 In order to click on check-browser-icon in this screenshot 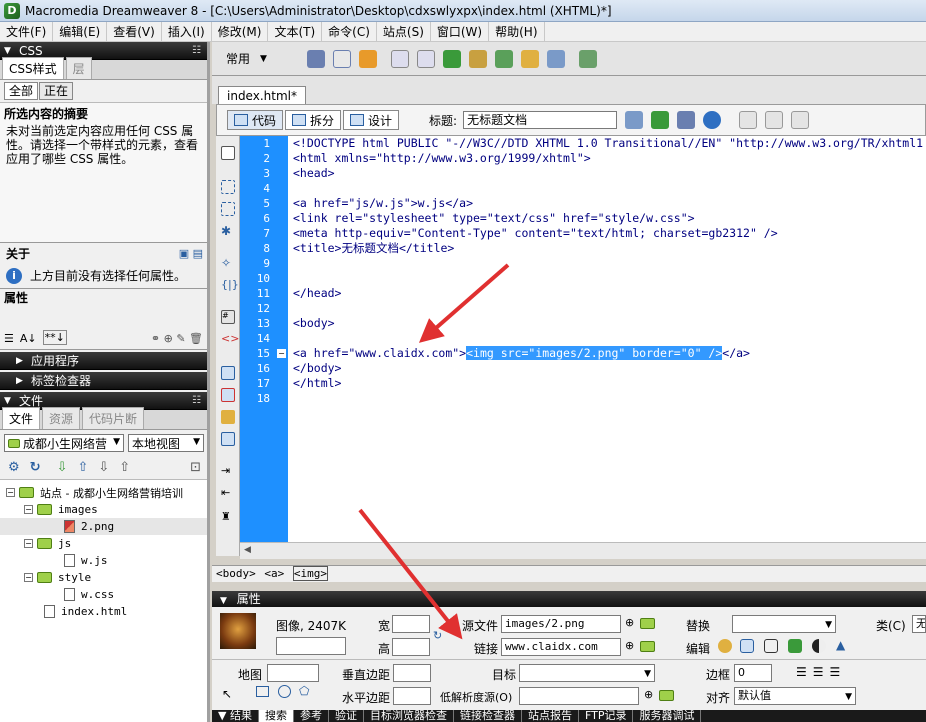, I will do `click(634, 120)`.